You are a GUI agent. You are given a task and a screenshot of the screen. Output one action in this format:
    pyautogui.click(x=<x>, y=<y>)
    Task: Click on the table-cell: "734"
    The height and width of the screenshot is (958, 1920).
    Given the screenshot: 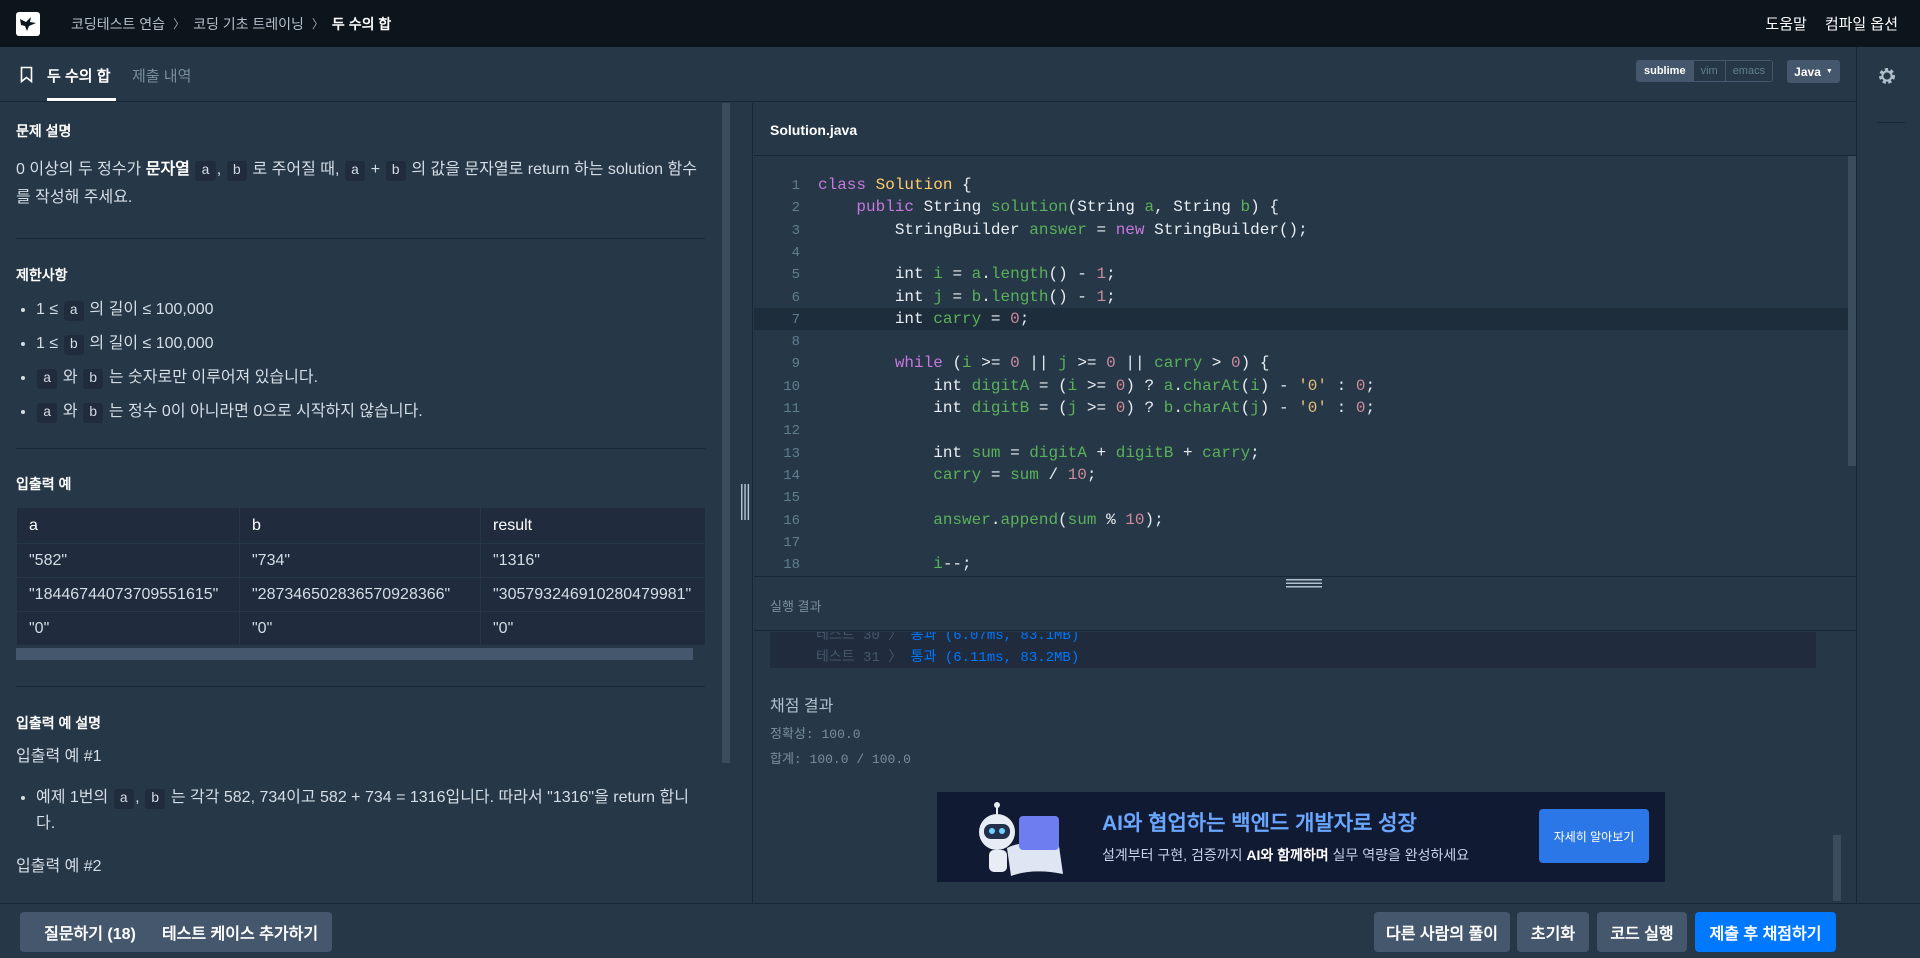 What is the action you would take?
    pyautogui.click(x=360, y=560)
    